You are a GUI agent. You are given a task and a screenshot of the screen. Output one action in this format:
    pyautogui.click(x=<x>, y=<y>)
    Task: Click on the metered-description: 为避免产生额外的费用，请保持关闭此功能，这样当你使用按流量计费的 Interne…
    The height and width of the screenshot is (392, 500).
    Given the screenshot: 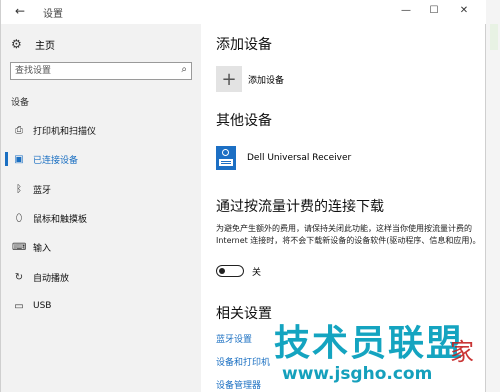 What is the action you would take?
    pyautogui.click(x=348, y=234)
    